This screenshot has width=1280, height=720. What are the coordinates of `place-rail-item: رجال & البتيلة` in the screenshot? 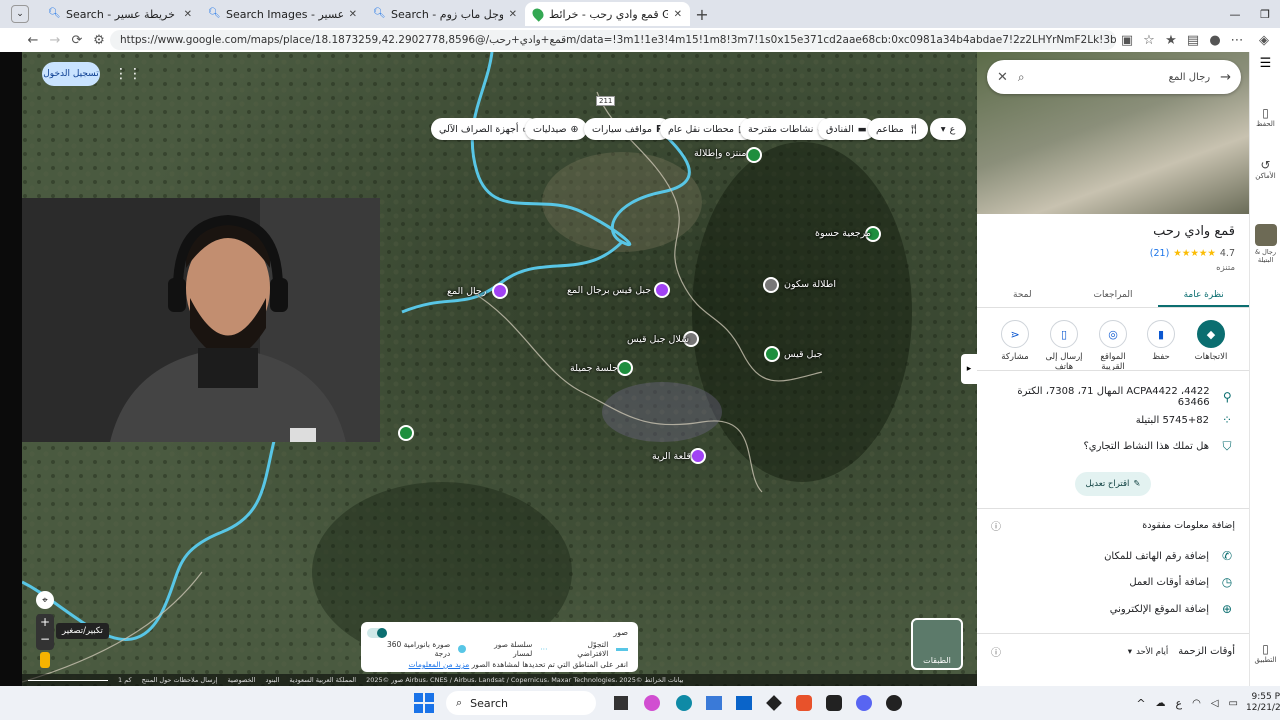 It's located at (1265, 244).